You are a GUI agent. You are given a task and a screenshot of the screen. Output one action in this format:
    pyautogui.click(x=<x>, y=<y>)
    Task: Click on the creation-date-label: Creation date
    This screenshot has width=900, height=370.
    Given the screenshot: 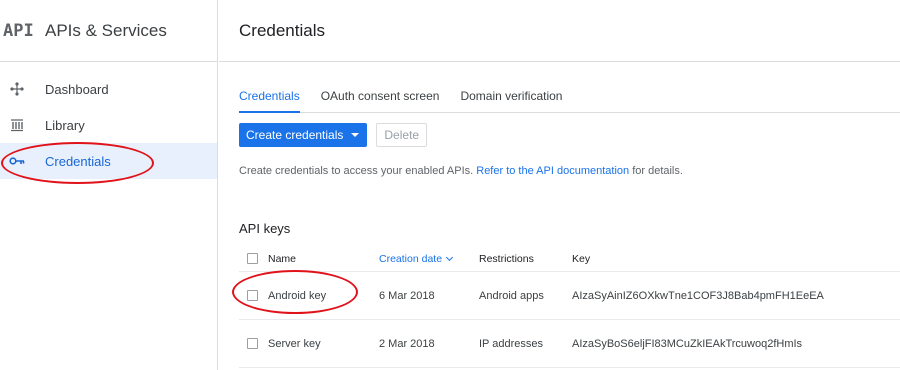 What is the action you would take?
    pyautogui.click(x=411, y=258)
    